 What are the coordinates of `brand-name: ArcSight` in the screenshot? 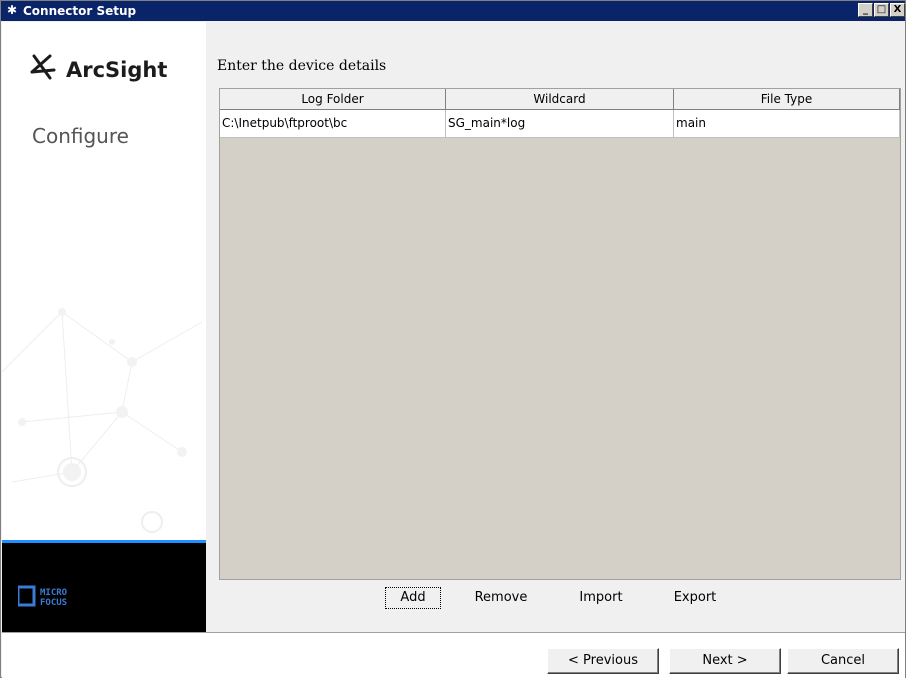 It's located at (117, 70).